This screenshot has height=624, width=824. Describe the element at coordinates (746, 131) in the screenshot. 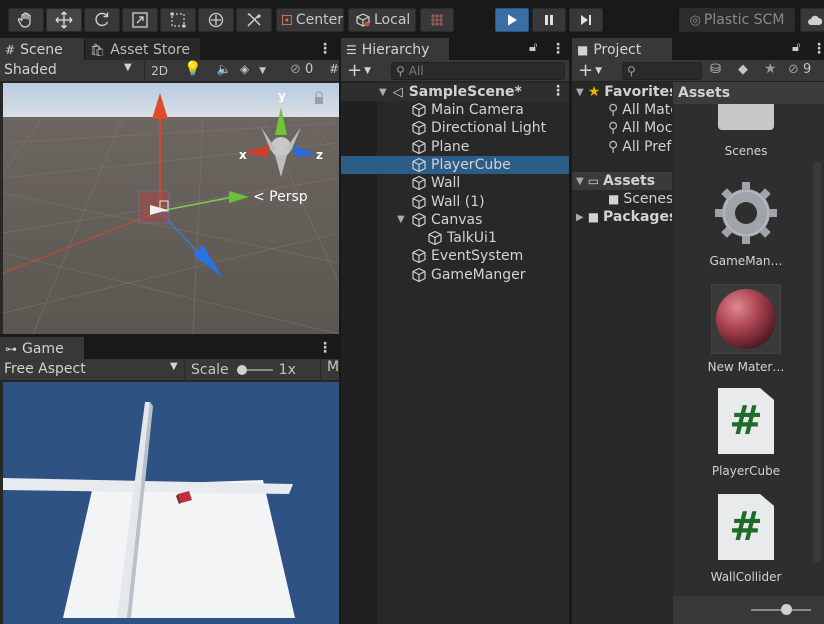

I see `asset-scenes-folder: Scenes` at that location.